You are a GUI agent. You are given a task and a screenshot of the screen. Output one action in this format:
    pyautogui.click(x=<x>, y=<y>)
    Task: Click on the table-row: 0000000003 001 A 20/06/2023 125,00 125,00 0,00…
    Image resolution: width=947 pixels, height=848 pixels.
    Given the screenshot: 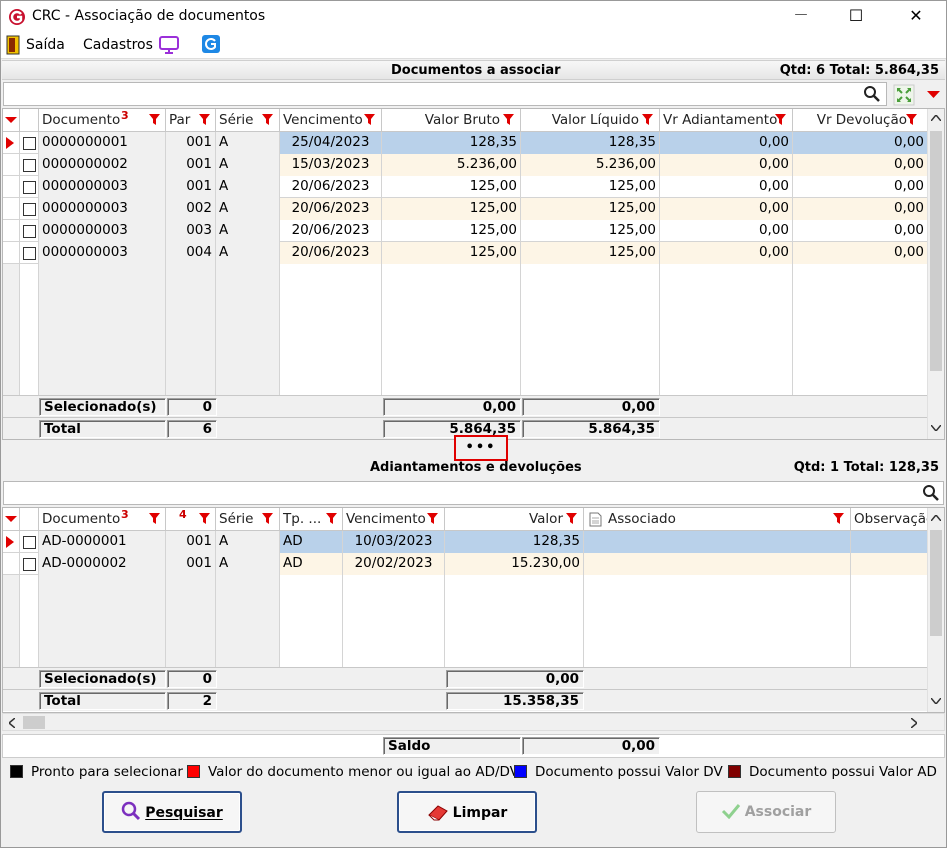 What is the action you would take?
    pyautogui.click(x=465, y=187)
    